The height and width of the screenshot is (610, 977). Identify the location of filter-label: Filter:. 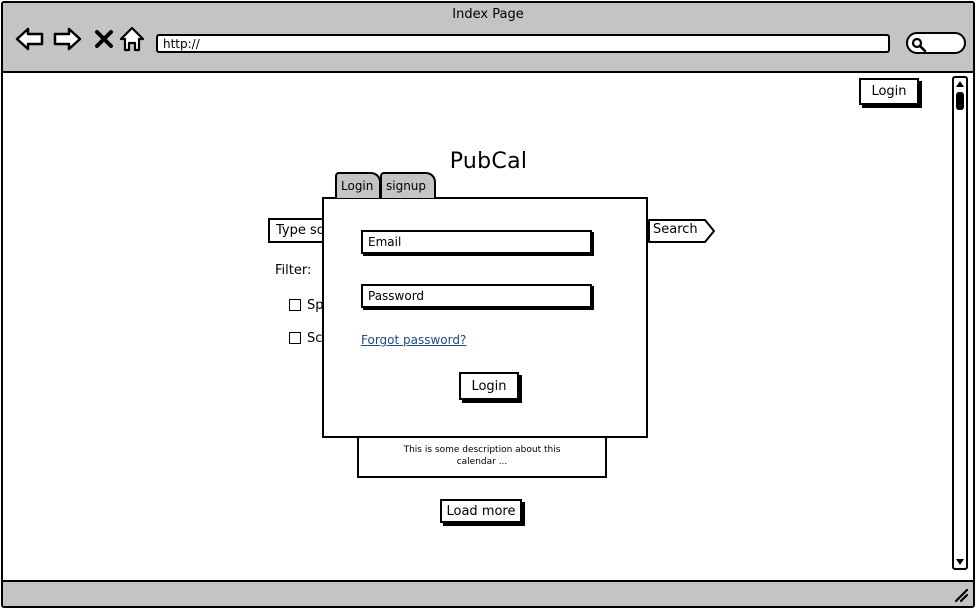
(293, 270).